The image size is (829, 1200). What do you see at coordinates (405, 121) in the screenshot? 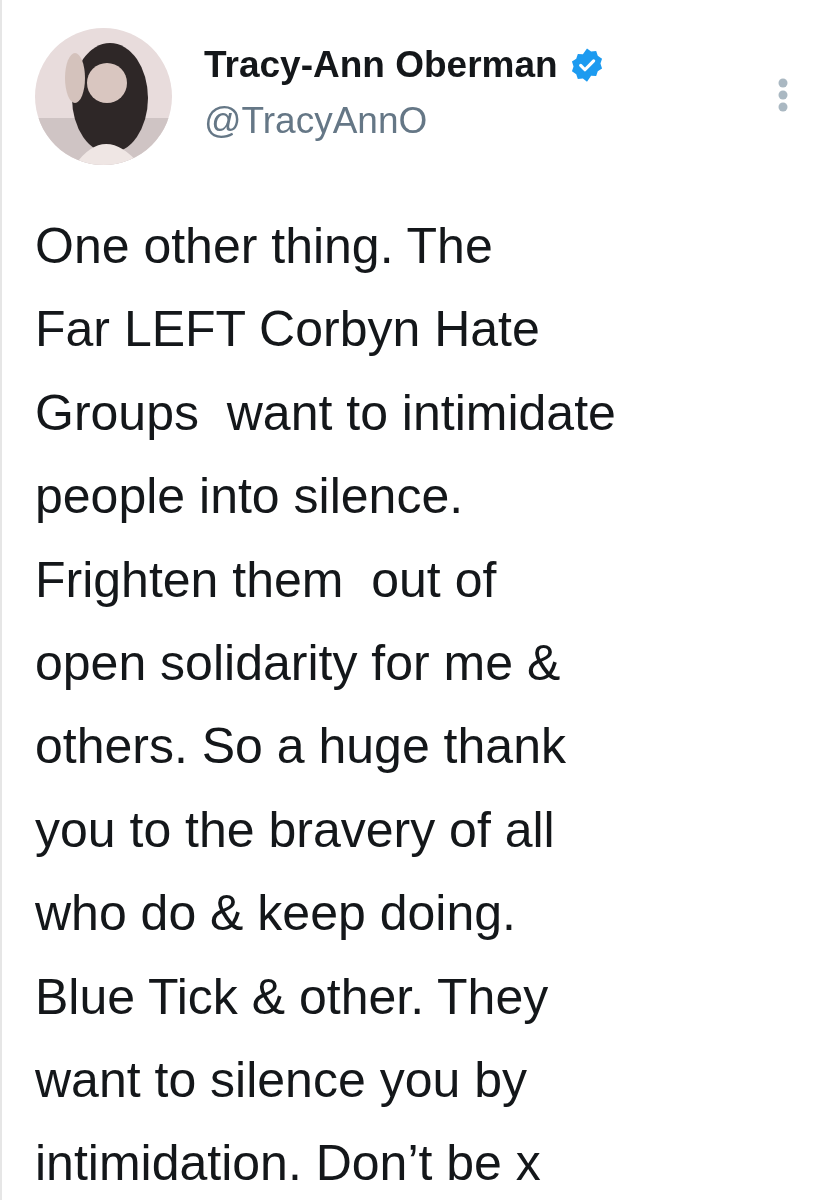
I see `author-handle: @TracyAnnO` at bounding box center [405, 121].